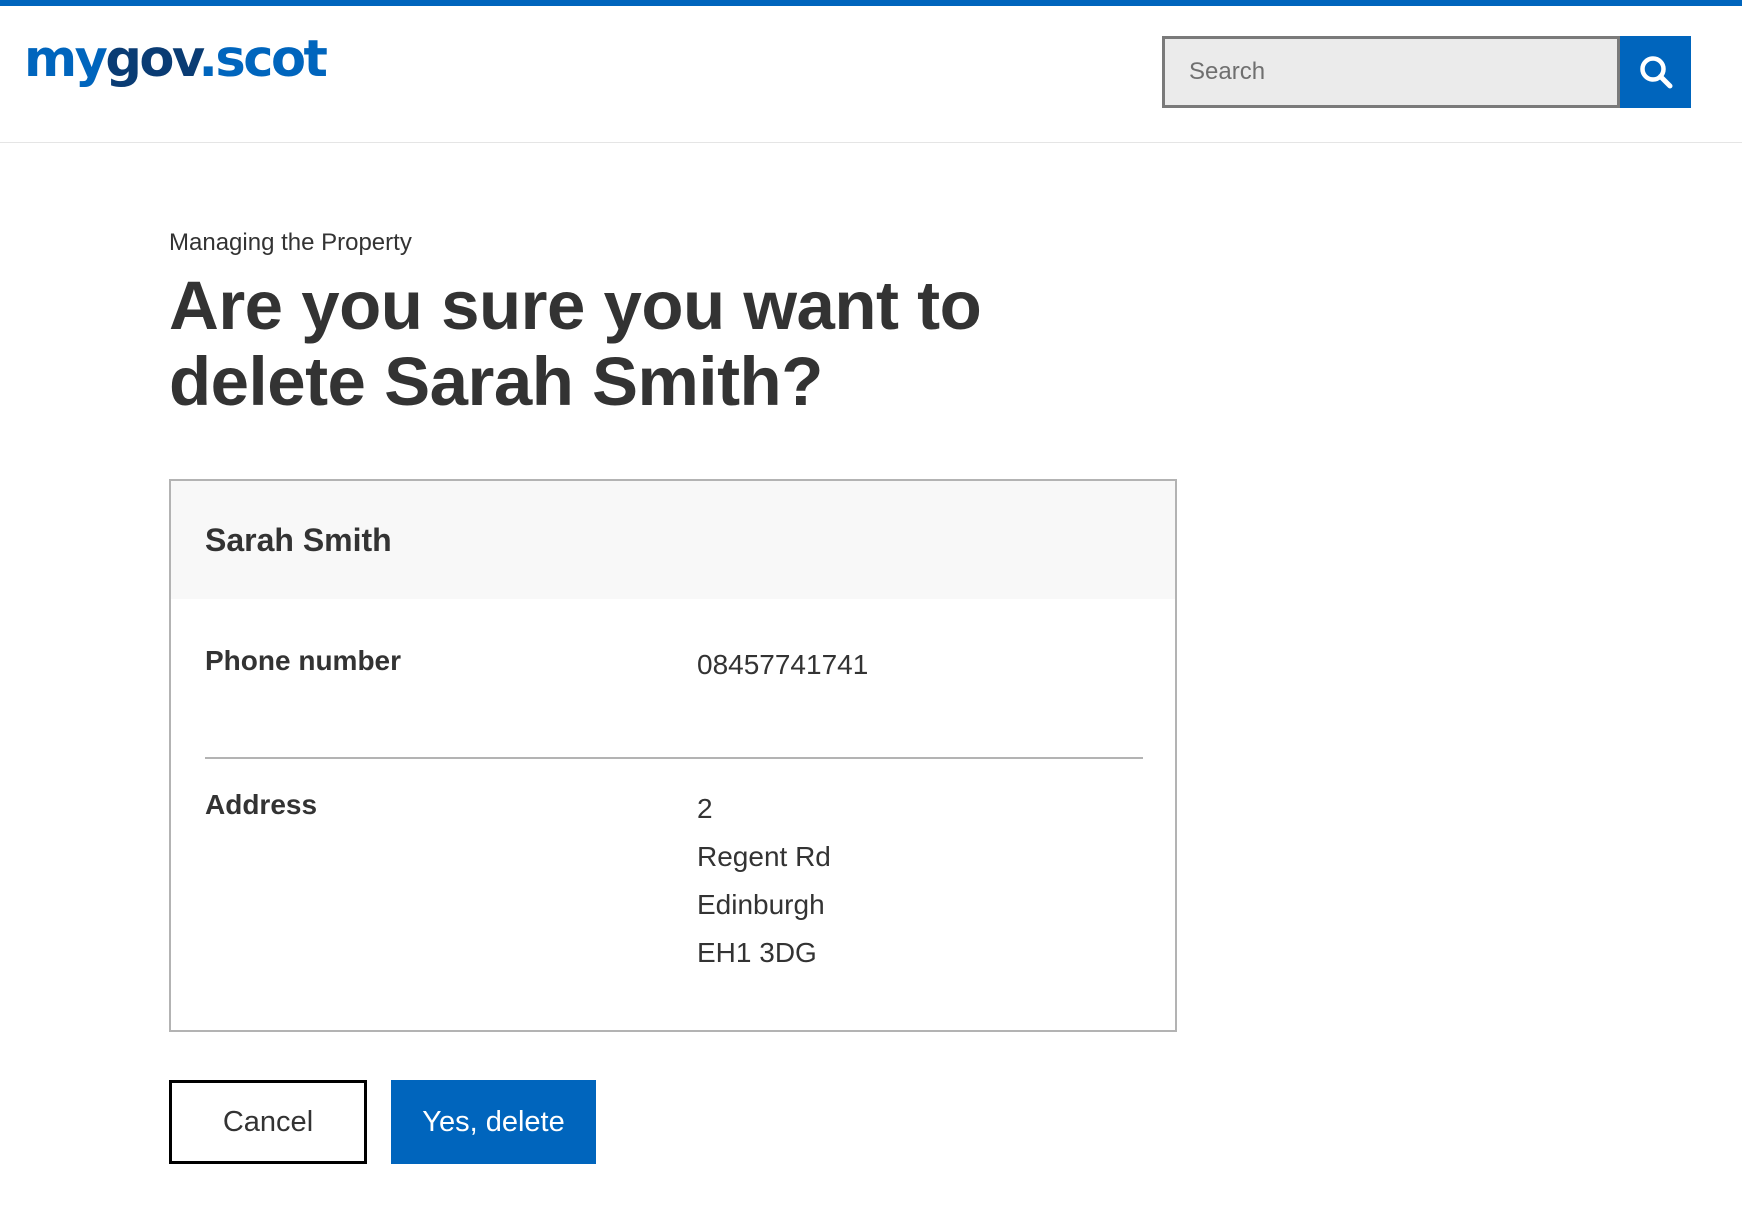 This screenshot has width=1742, height=1222. I want to click on confirm-delete-button: Yes, delete, so click(493, 1122).